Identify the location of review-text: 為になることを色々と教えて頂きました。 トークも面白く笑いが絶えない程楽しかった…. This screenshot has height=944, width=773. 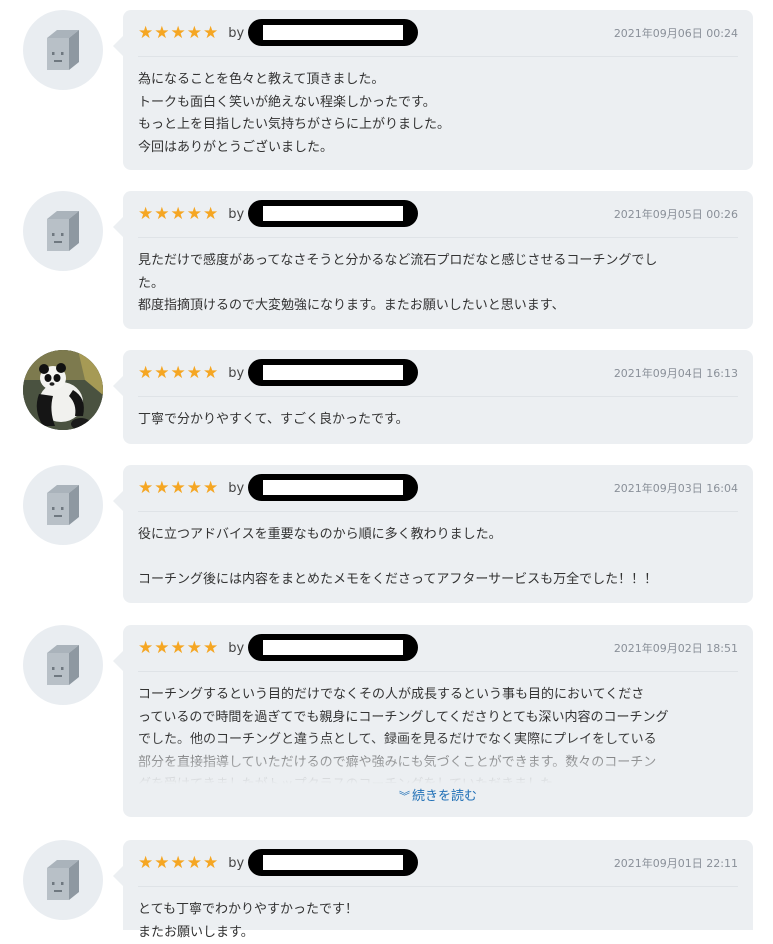
(294, 113).